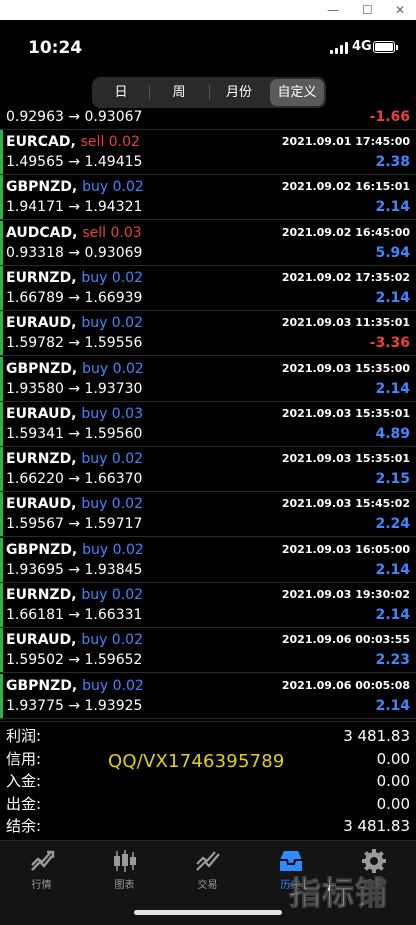 The height and width of the screenshot is (925, 416). What do you see at coordinates (196, 761) in the screenshot?
I see `overlay-contact-text: QQ/VX1746395789` at bounding box center [196, 761].